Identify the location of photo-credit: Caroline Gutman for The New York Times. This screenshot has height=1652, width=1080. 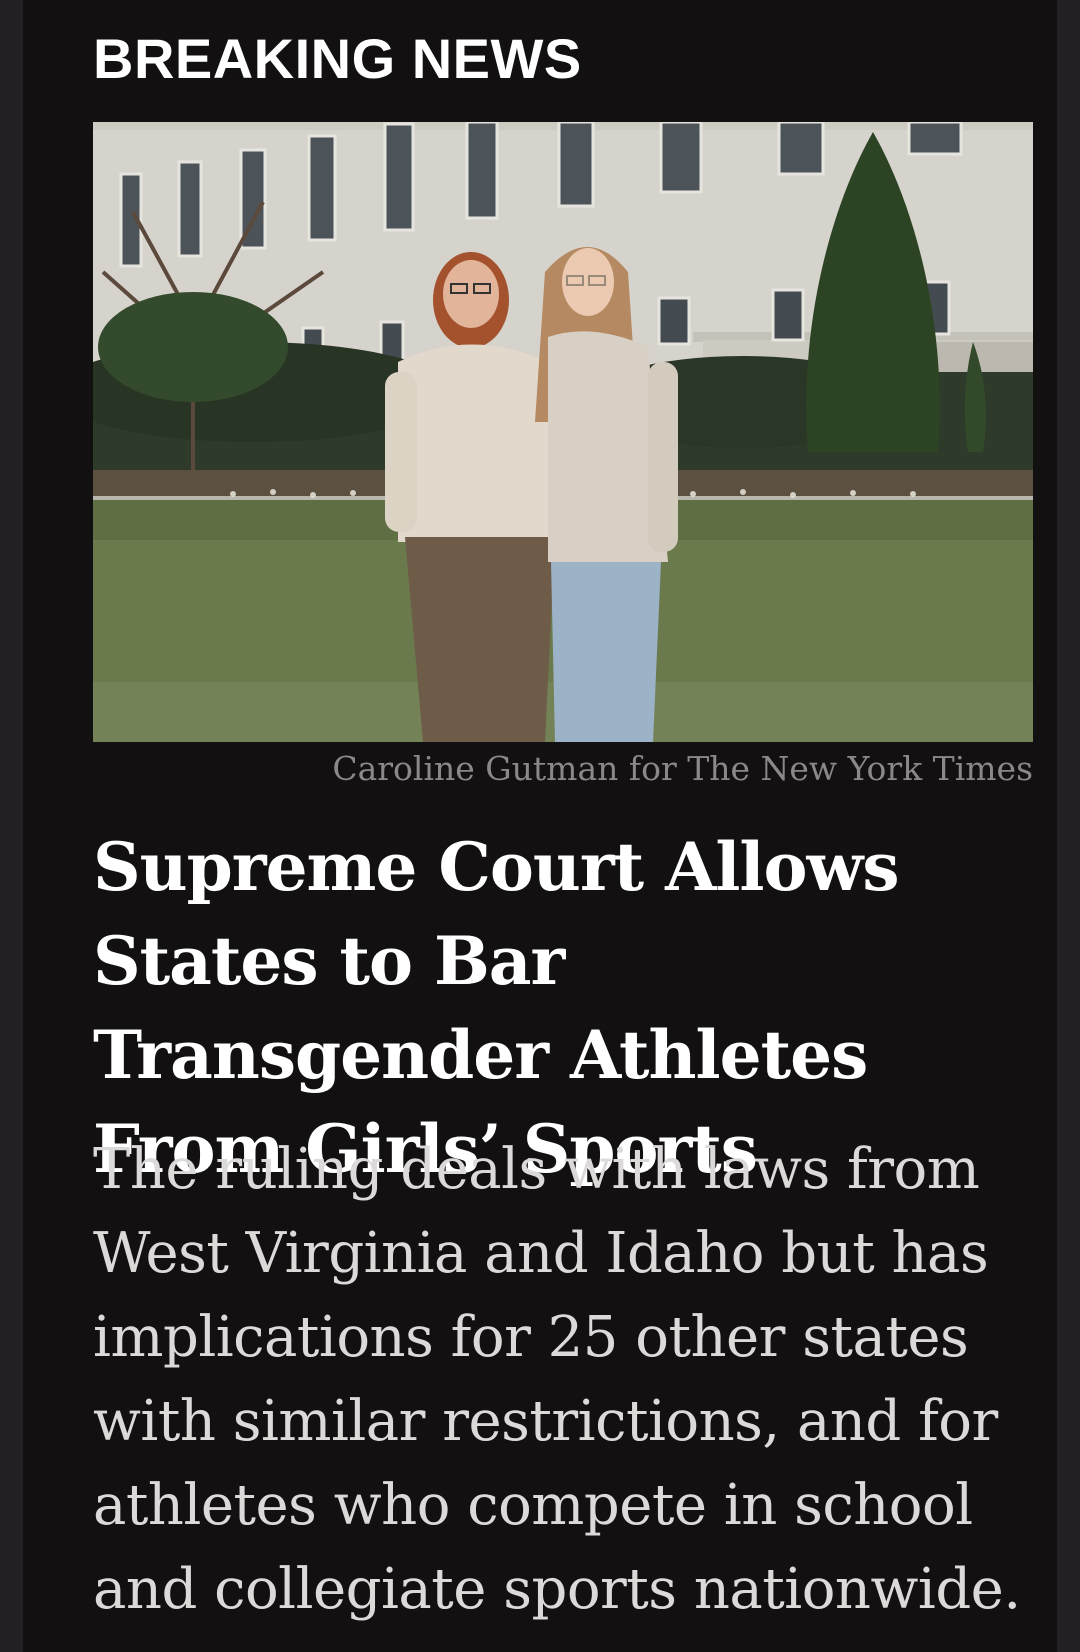
(682, 768).